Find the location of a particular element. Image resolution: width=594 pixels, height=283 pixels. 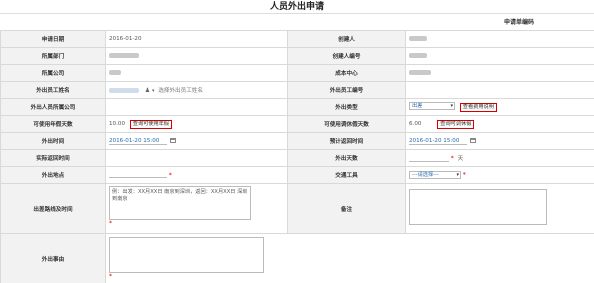

creator-value is located at coordinates (418, 38).